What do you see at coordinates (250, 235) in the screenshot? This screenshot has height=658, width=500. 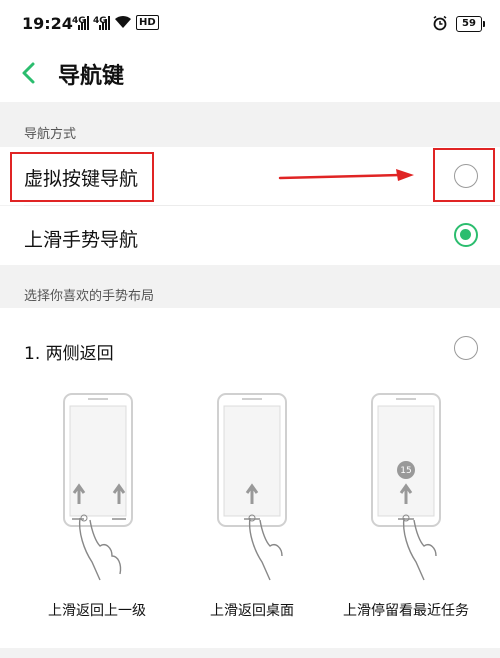 I see `option-gesture-navigation: 上滑手势导航` at bounding box center [250, 235].